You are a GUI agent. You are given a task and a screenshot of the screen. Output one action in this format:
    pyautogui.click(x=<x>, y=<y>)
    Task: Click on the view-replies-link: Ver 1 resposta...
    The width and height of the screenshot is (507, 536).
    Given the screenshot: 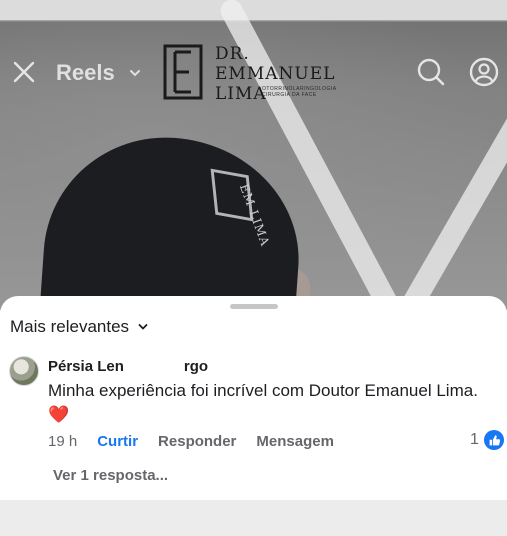 What is the action you would take?
    pyautogui.click(x=110, y=475)
    